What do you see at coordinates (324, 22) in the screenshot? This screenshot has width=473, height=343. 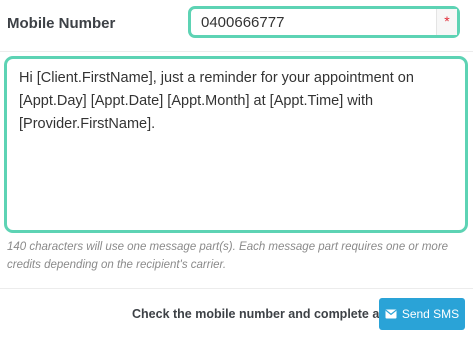 I see `mobile-number-input: 0400666777 *` at bounding box center [324, 22].